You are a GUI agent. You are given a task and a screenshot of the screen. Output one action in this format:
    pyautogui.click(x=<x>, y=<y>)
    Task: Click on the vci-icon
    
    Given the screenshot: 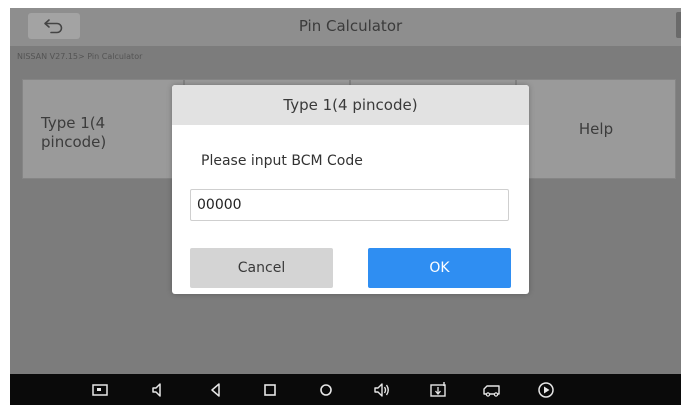 What is the action you would take?
    pyautogui.click(x=438, y=390)
    